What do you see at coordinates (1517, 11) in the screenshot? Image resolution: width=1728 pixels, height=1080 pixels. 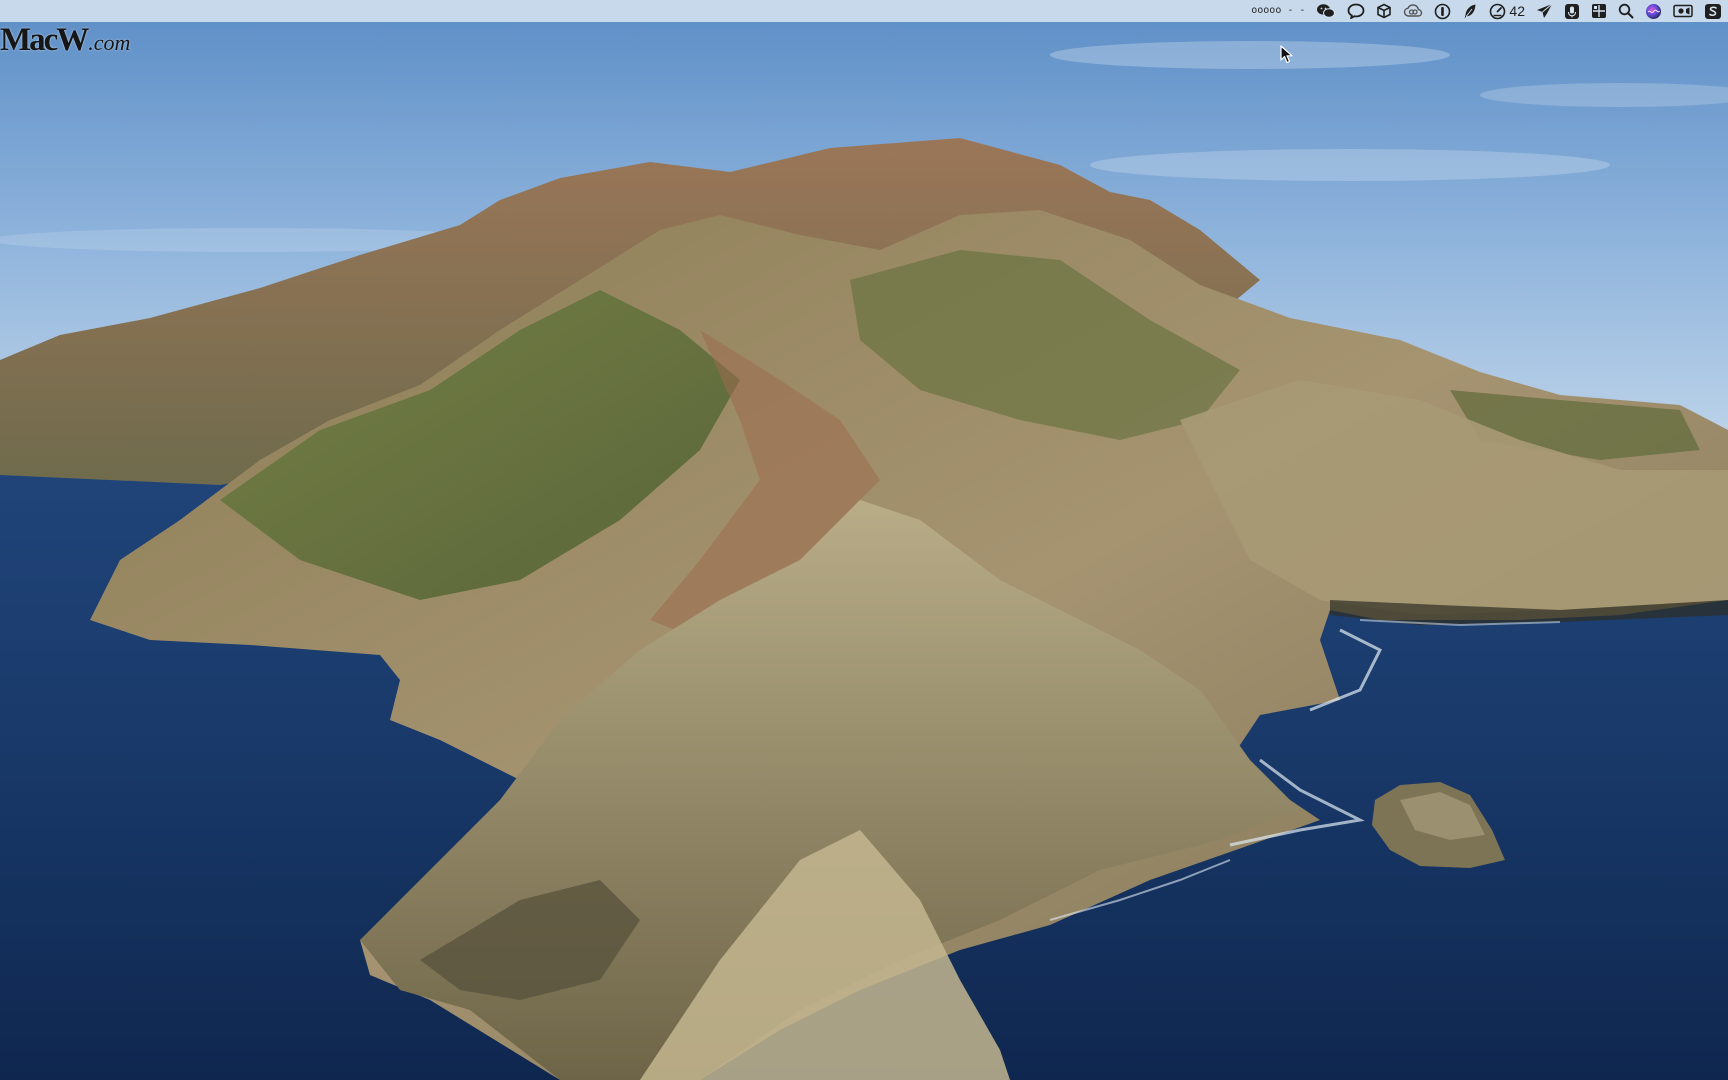 I see `gauge-value: 42` at bounding box center [1517, 11].